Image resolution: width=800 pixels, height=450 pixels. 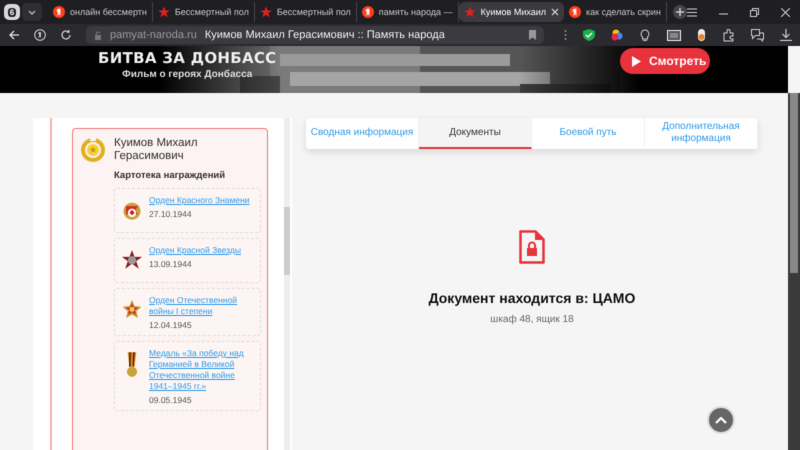 I want to click on browser-tab: память народа —, so click(x=407, y=12).